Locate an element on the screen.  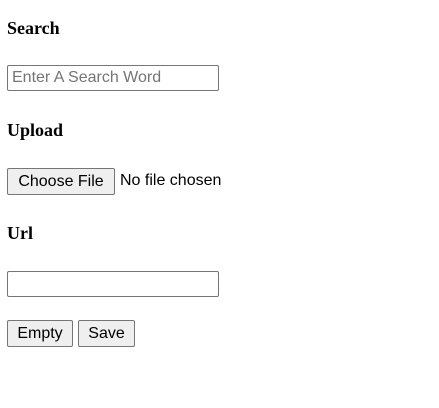
search-heading: Search is located at coordinates (33, 28).